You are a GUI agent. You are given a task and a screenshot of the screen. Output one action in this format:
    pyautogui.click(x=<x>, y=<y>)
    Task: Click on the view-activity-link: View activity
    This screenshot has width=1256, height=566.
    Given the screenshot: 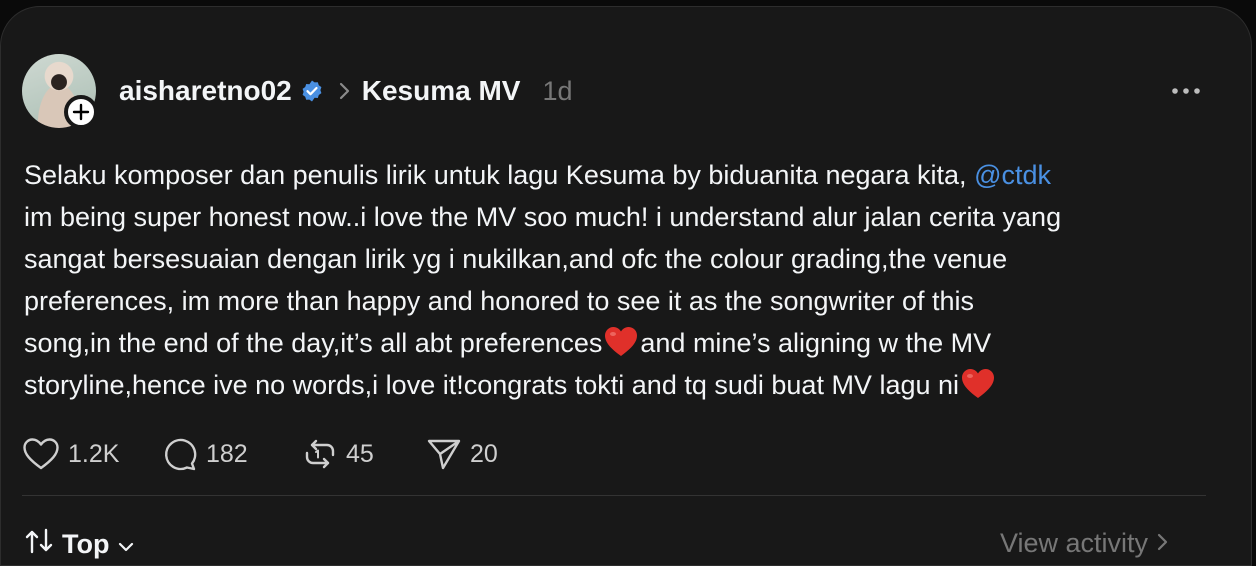 What is the action you would take?
    pyautogui.click(x=1085, y=543)
    